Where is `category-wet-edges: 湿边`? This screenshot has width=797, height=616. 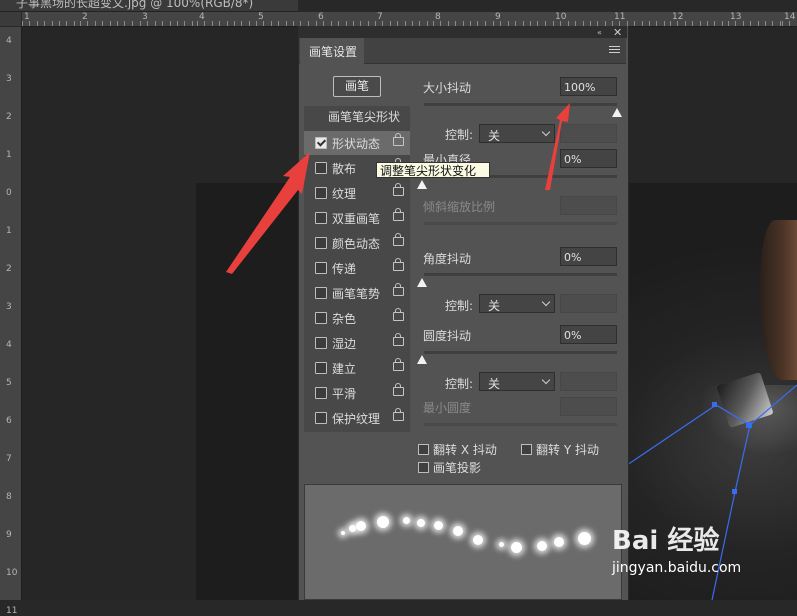 category-wet-edges: 湿边 is located at coordinates (357, 343).